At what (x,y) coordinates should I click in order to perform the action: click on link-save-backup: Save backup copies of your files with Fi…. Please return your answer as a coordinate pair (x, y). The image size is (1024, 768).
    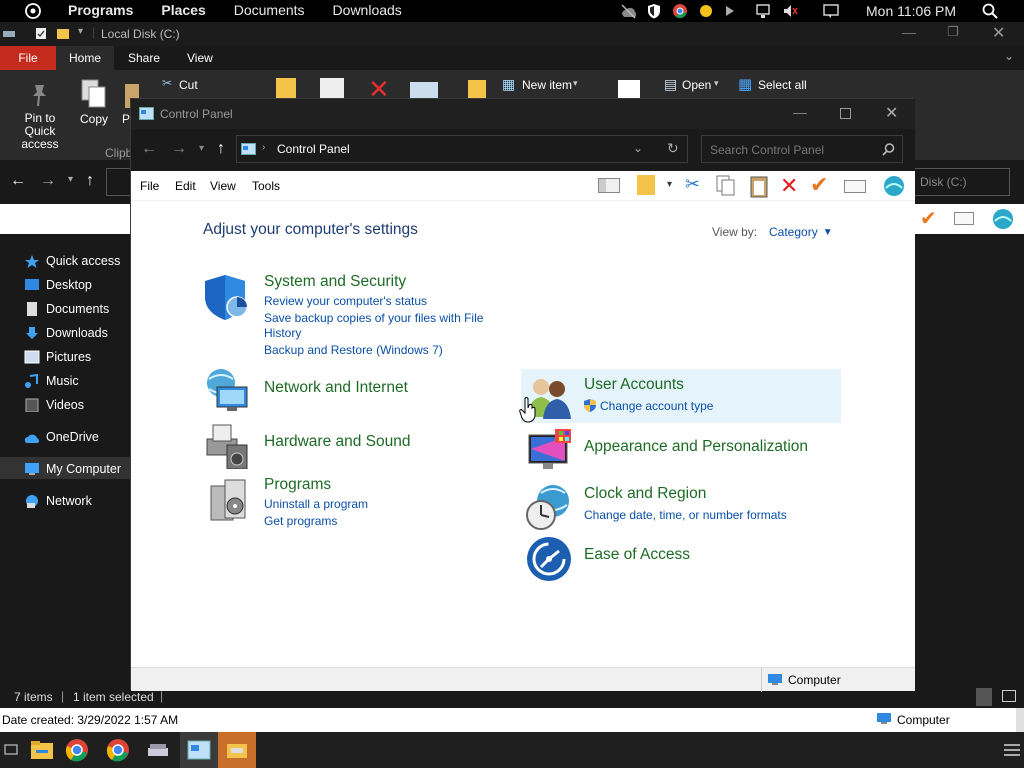
    Looking at the image, I should click on (373, 318).